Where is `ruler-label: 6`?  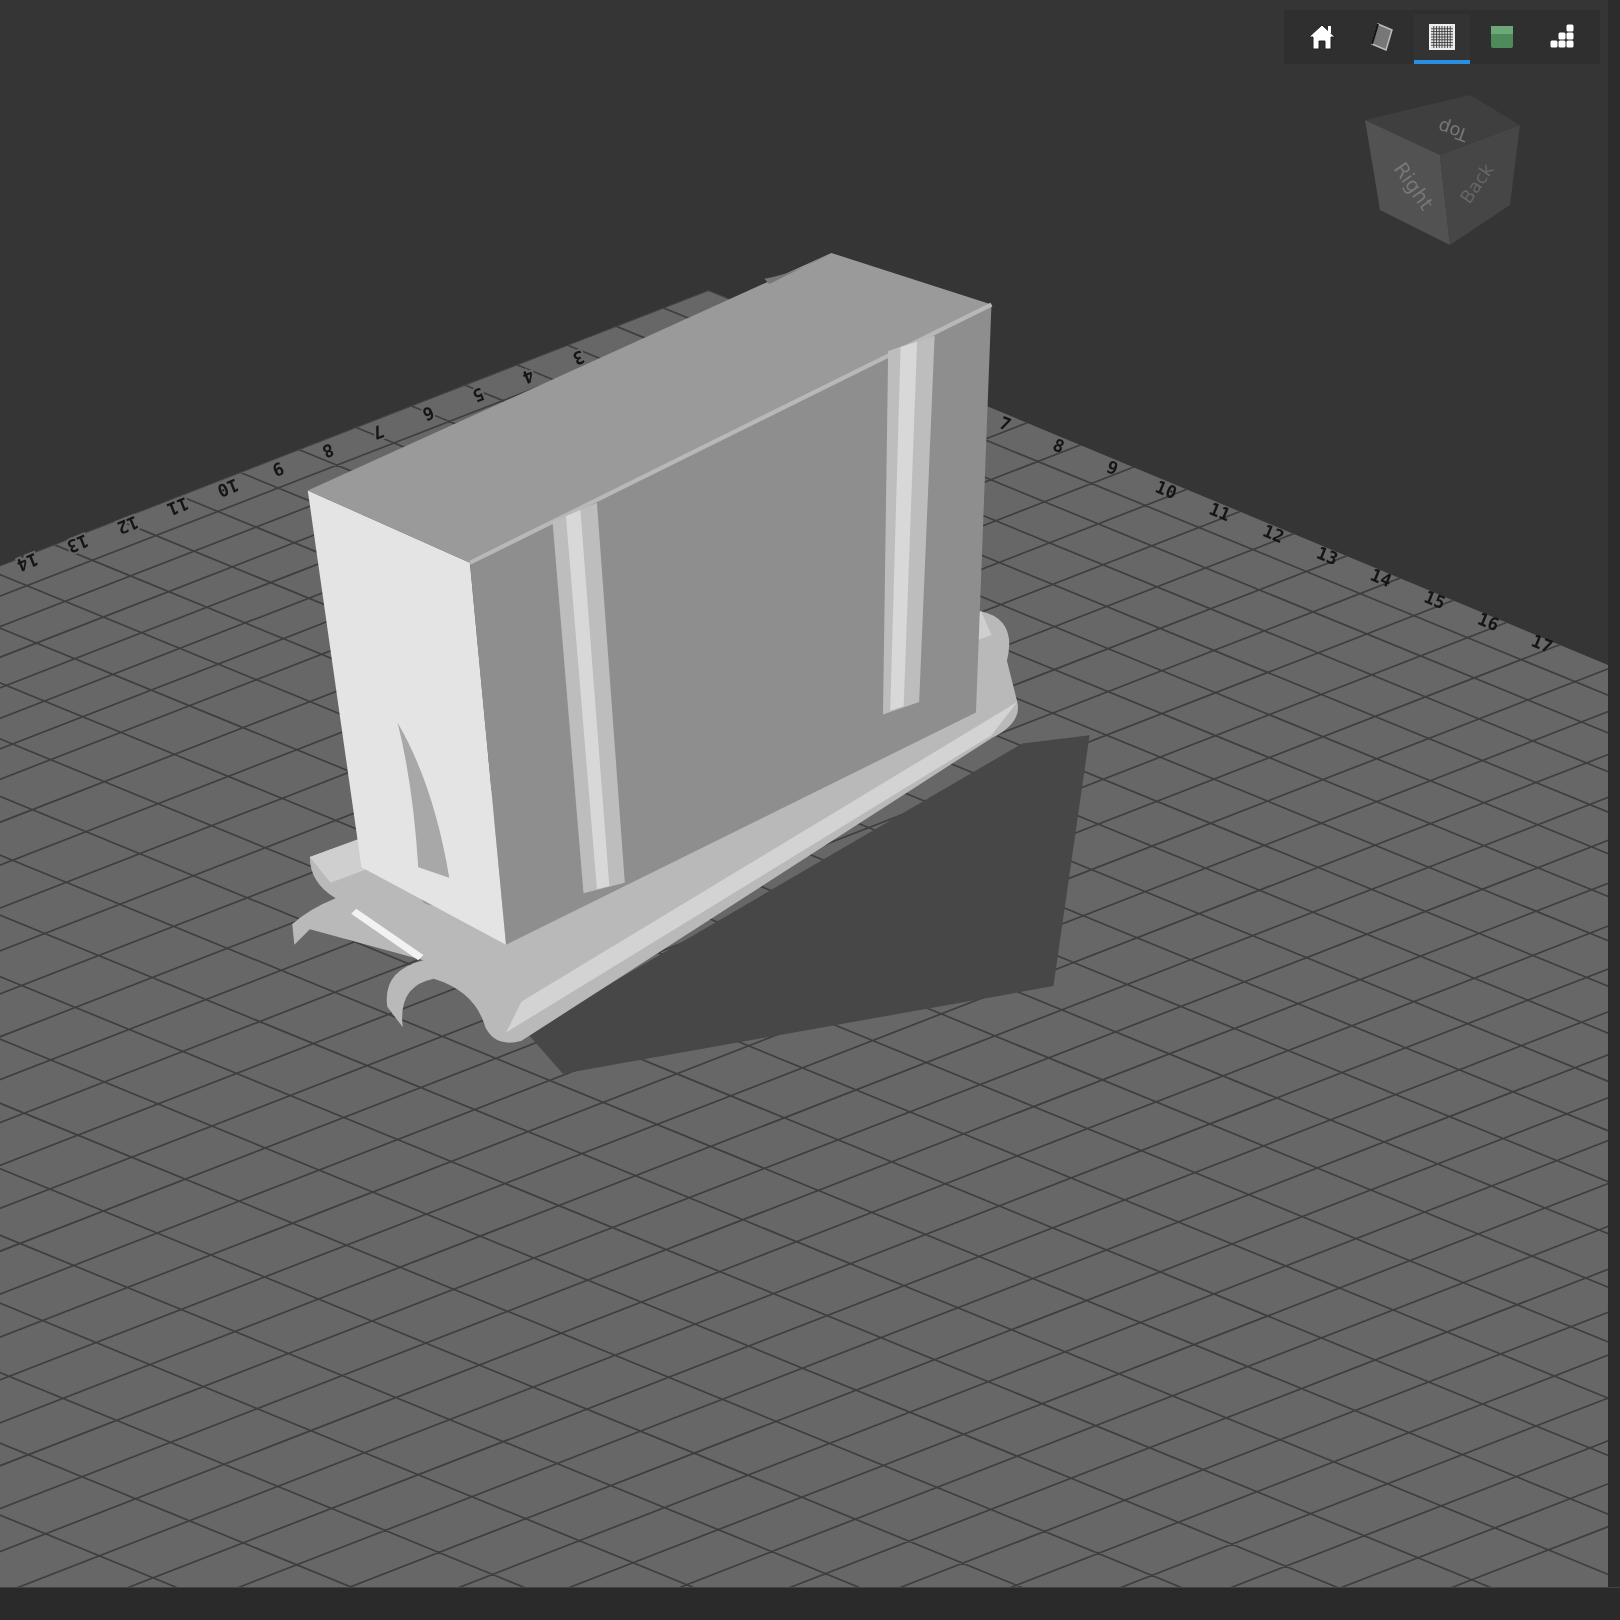 ruler-label: 6 is located at coordinates (428, 413).